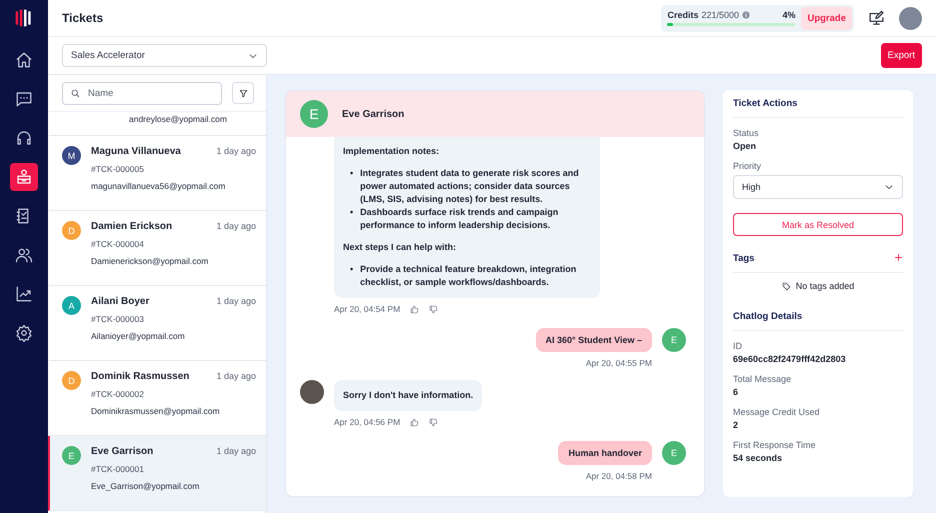 The image size is (936, 513). I want to click on section-title: Ticket Actions, so click(818, 104).